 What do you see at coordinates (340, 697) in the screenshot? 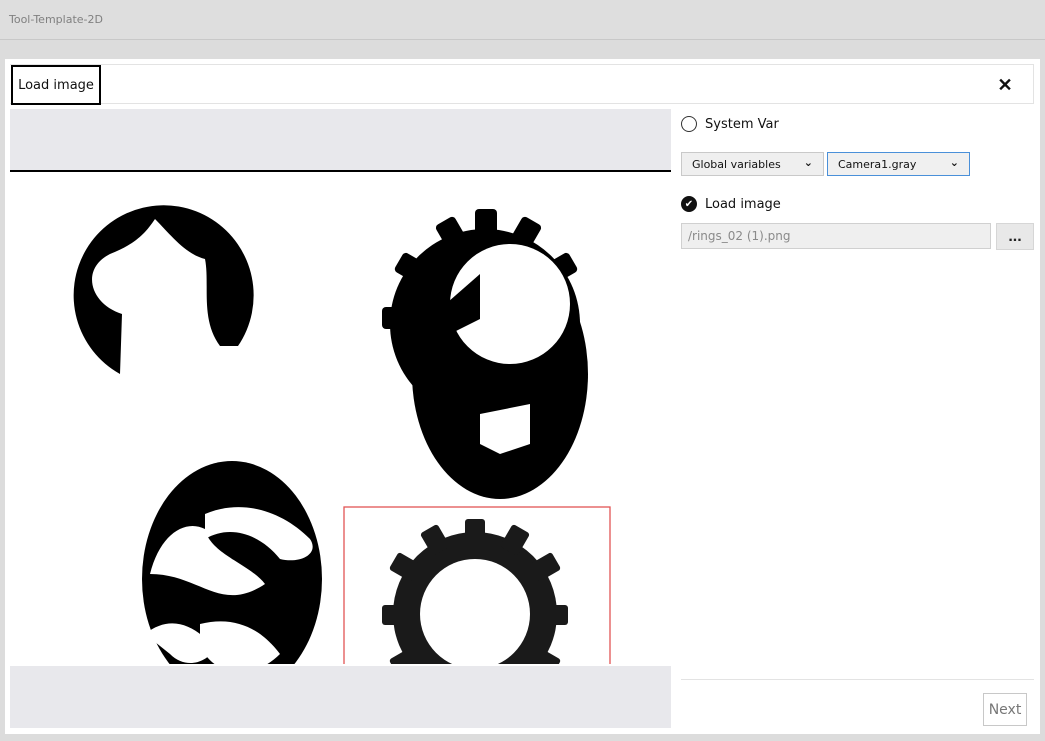
I see `image-bottom-panel` at bounding box center [340, 697].